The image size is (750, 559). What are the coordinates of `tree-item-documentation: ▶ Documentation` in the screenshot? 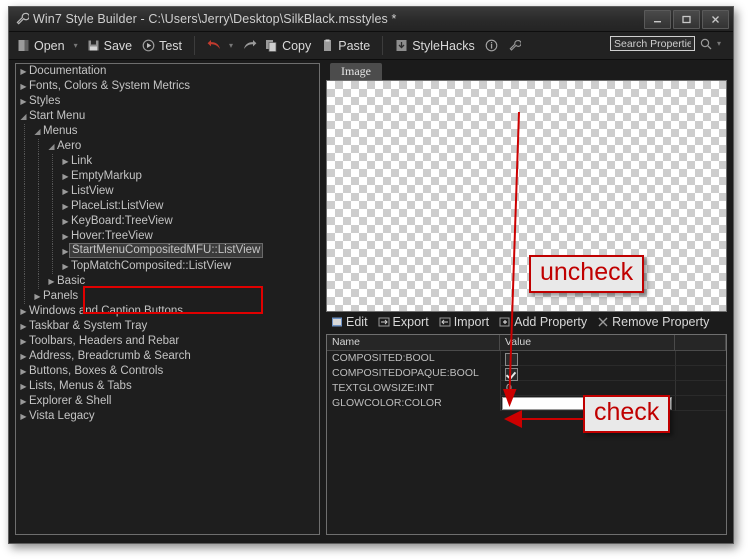 It's located at (167, 71).